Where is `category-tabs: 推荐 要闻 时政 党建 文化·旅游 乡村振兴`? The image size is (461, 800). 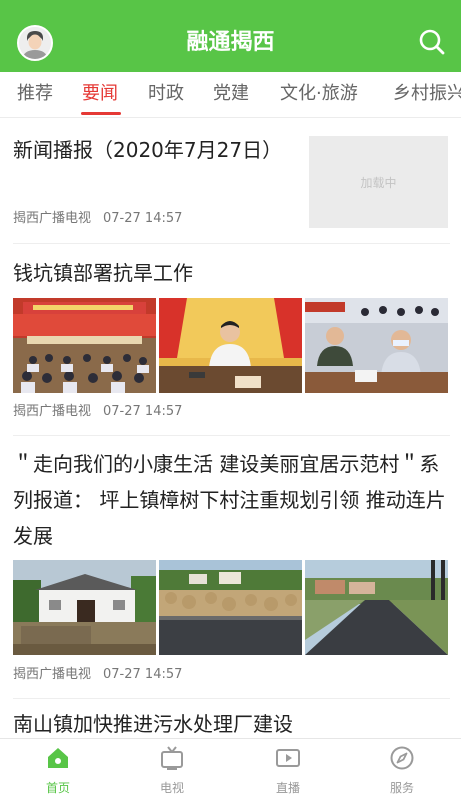
category-tabs: 推荐 要闻 时政 党建 文化·旅游 乡村振兴 is located at coordinates (230, 95).